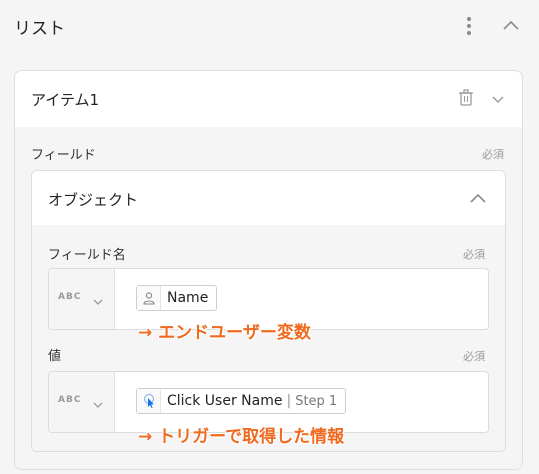 This screenshot has width=539, height=474. I want to click on field-label: フィールド, so click(63, 155).